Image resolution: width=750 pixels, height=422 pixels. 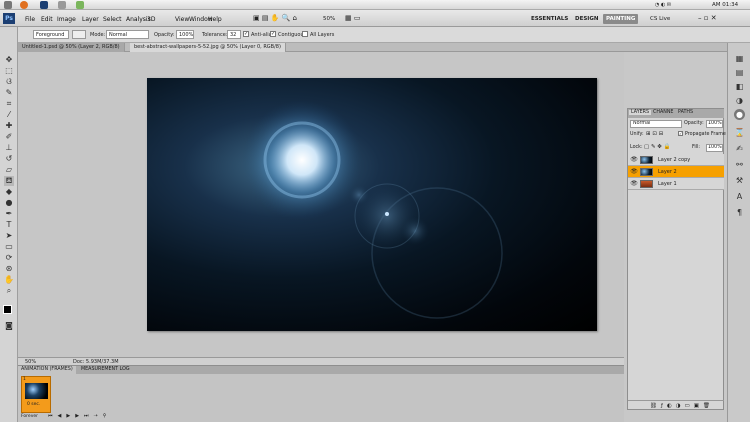 What do you see at coordinates (714, 148) in the screenshot?
I see `fill-field: 100%` at bounding box center [714, 148].